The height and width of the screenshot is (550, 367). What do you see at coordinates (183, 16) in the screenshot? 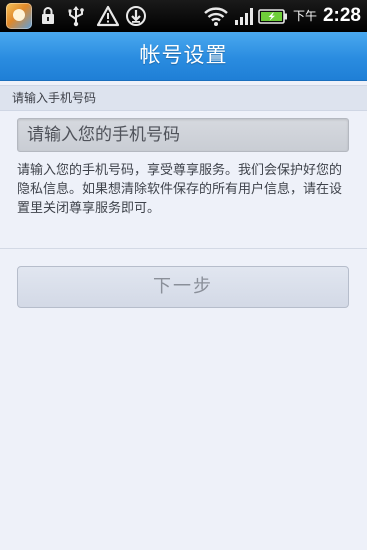
I see `status-bar: 下午 2:28` at bounding box center [183, 16].